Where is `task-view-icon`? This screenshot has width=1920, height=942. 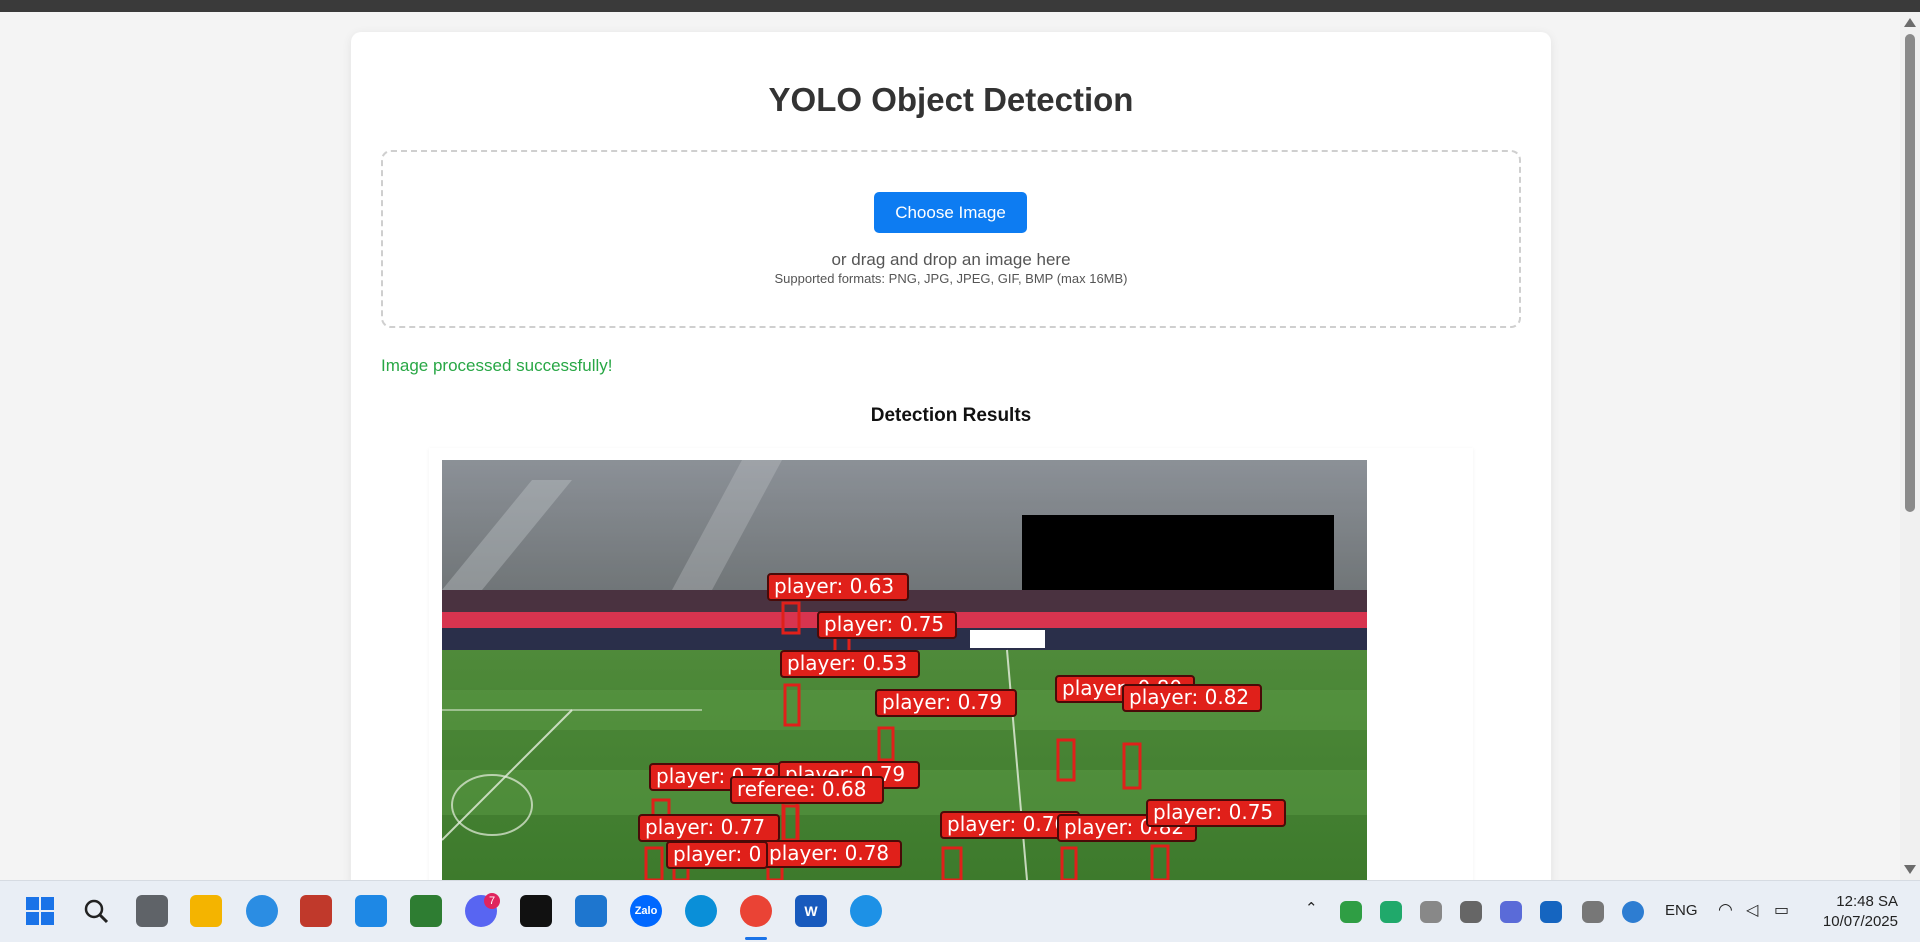
task-view-icon is located at coordinates (152, 911).